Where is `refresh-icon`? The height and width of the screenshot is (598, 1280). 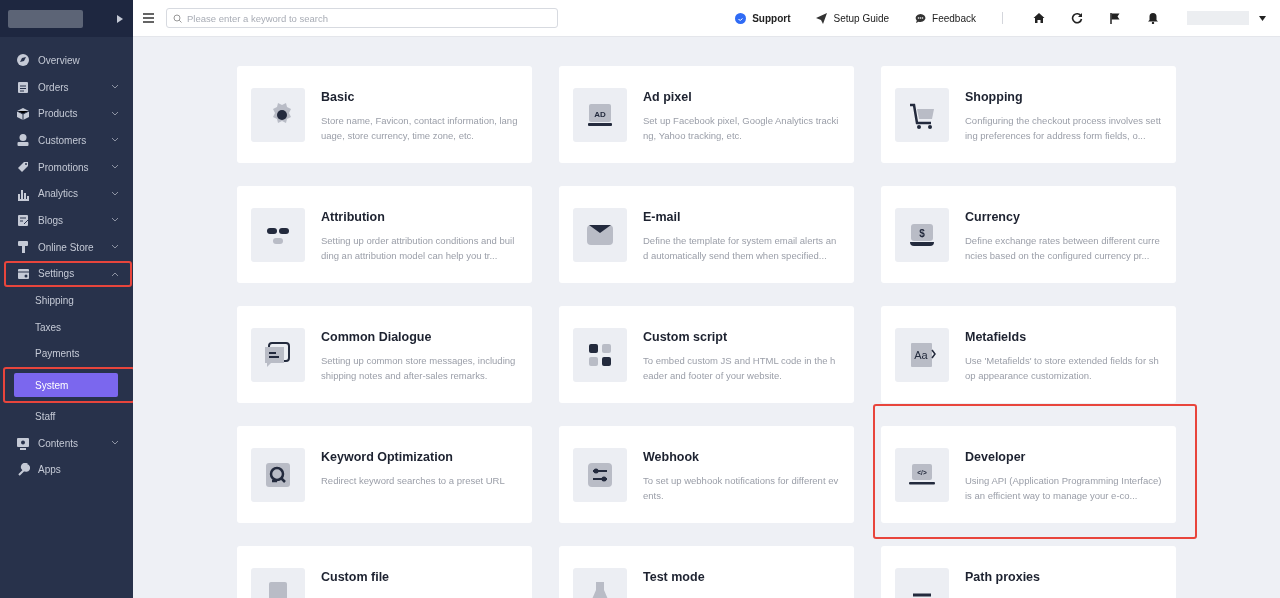
refresh-icon is located at coordinates (1077, 18).